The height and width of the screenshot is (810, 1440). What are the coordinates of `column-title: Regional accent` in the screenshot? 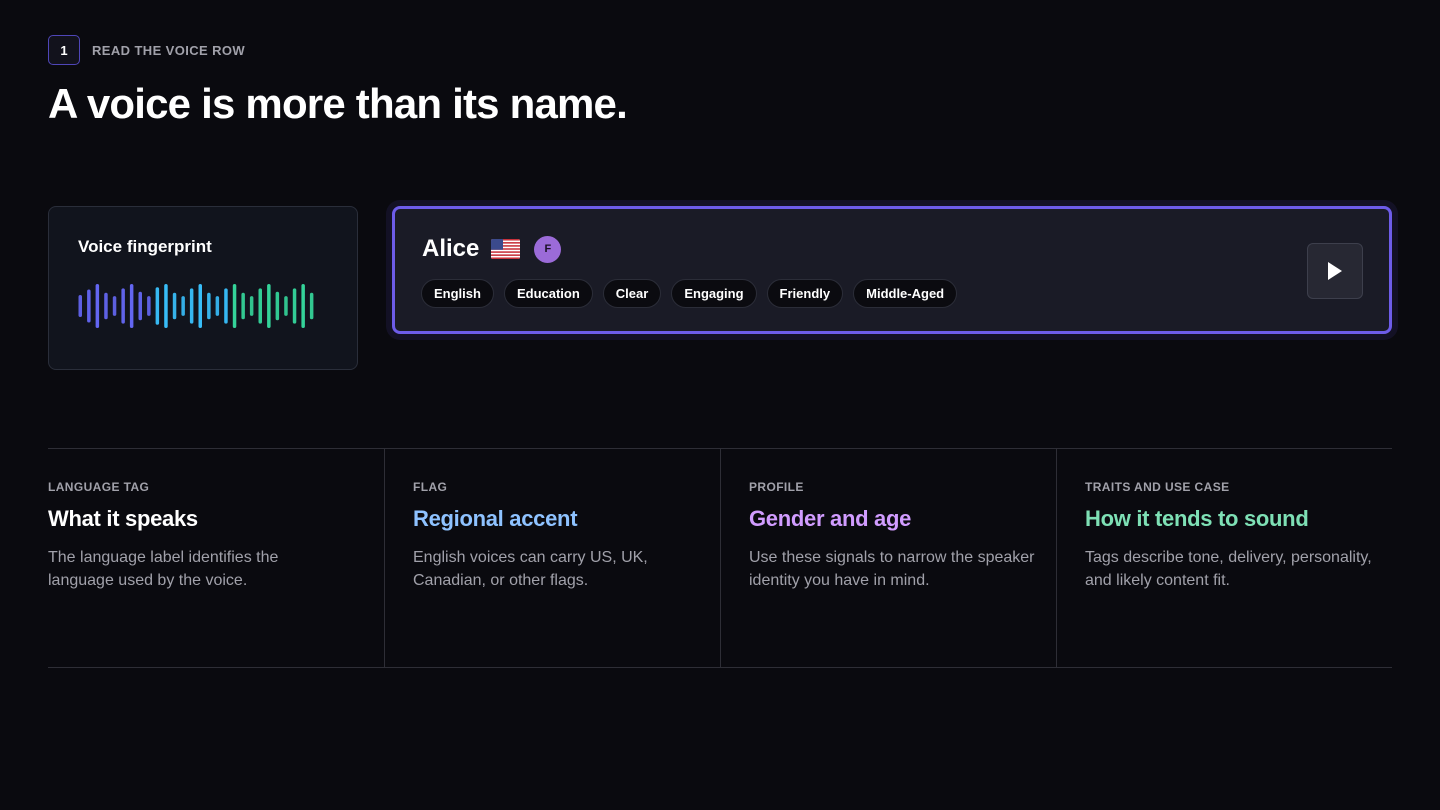 It's located at (495, 518).